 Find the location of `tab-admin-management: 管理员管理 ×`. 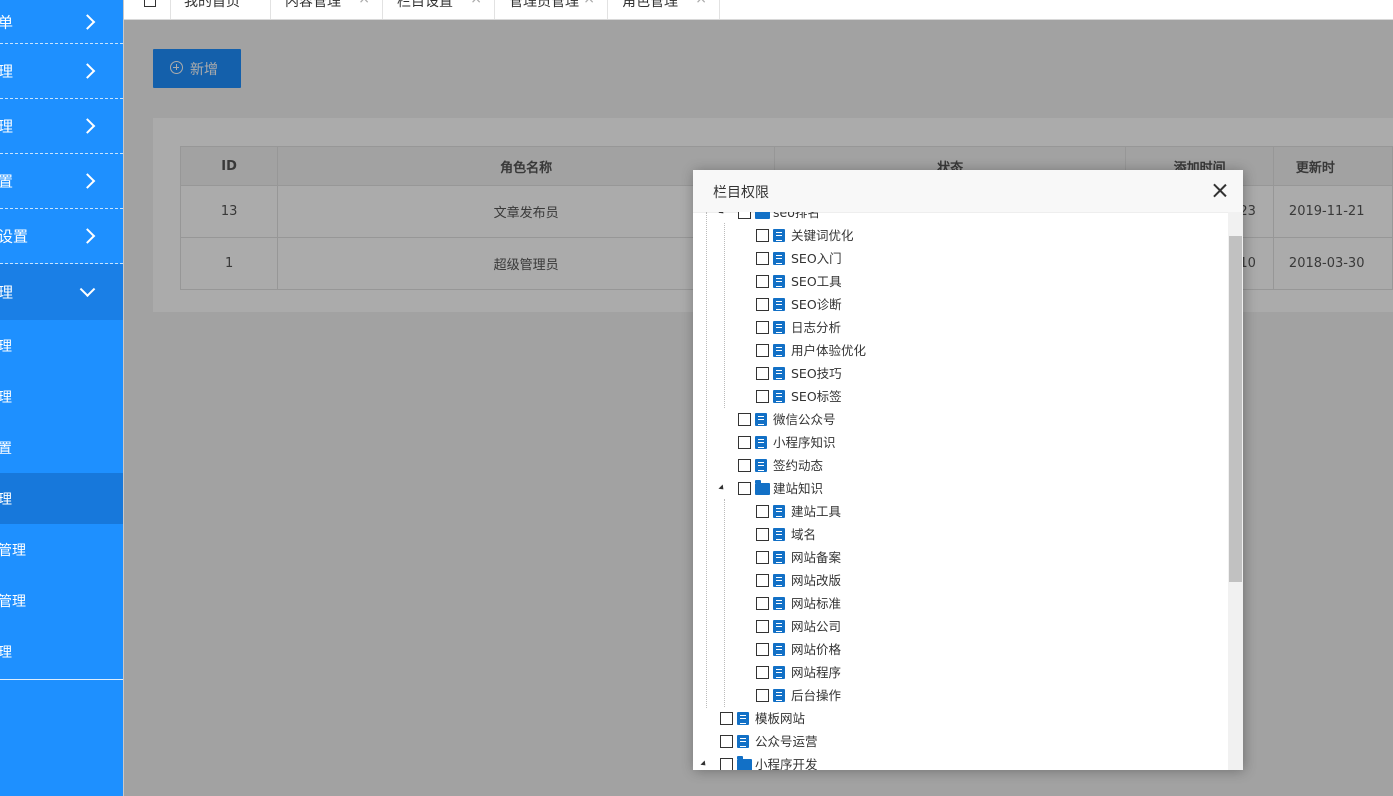

tab-admin-management: 管理员管理 × is located at coordinates (551, 9).